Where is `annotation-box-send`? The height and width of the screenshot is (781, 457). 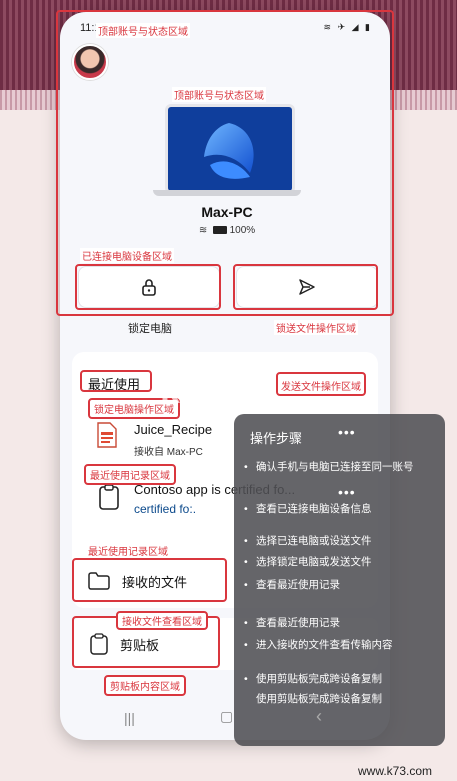 annotation-box-send is located at coordinates (305, 287).